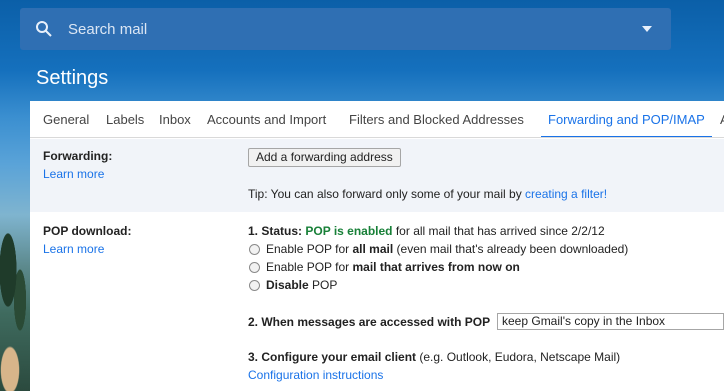 Image resolution: width=724 pixels, height=391 pixels. I want to click on background-scenery, so click(15, 270).